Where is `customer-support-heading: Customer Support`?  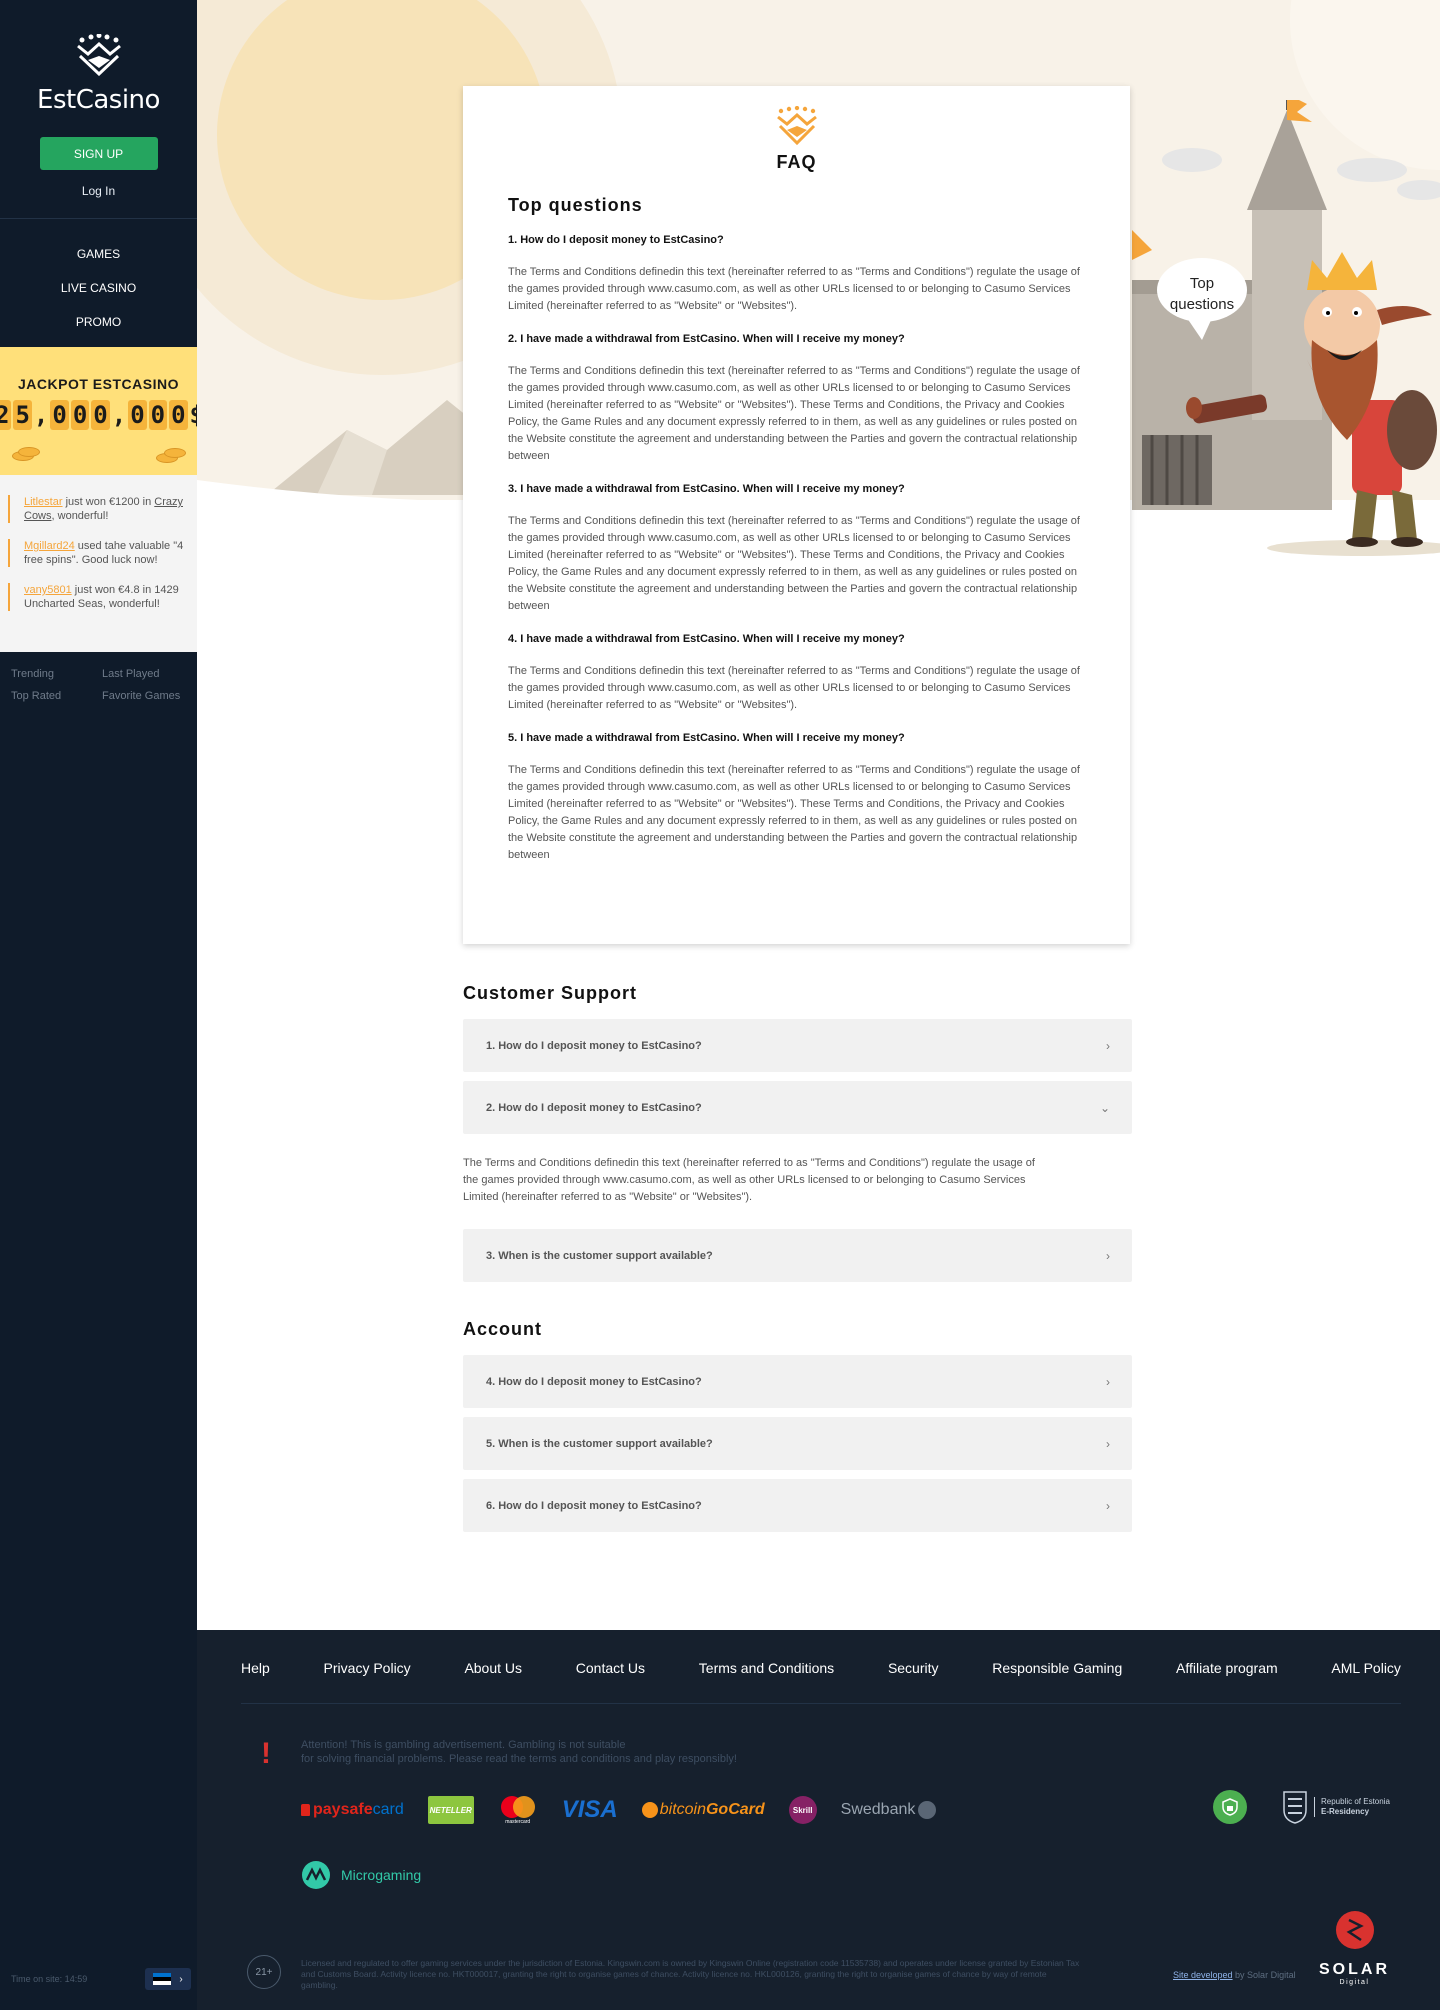
customer-support-heading: Customer Support is located at coordinates (550, 993).